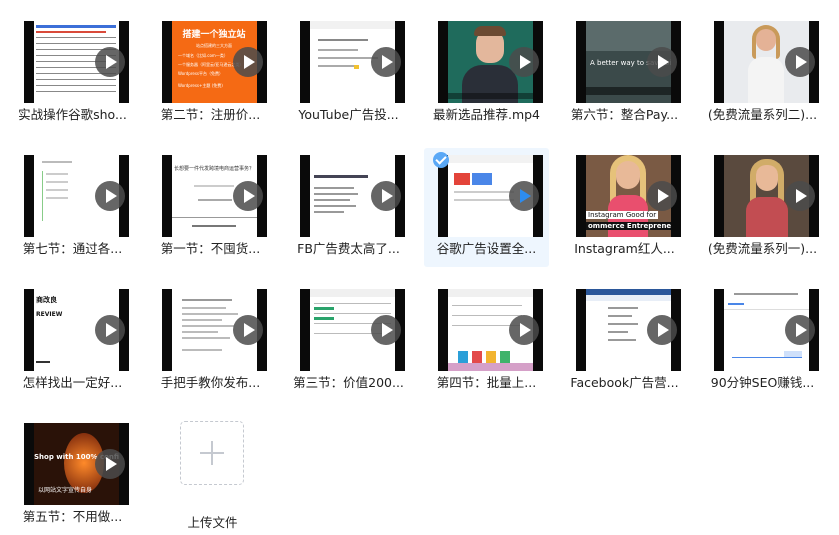 The image size is (839, 535). I want to click on upload-label: 上传文件, so click(212, 522).